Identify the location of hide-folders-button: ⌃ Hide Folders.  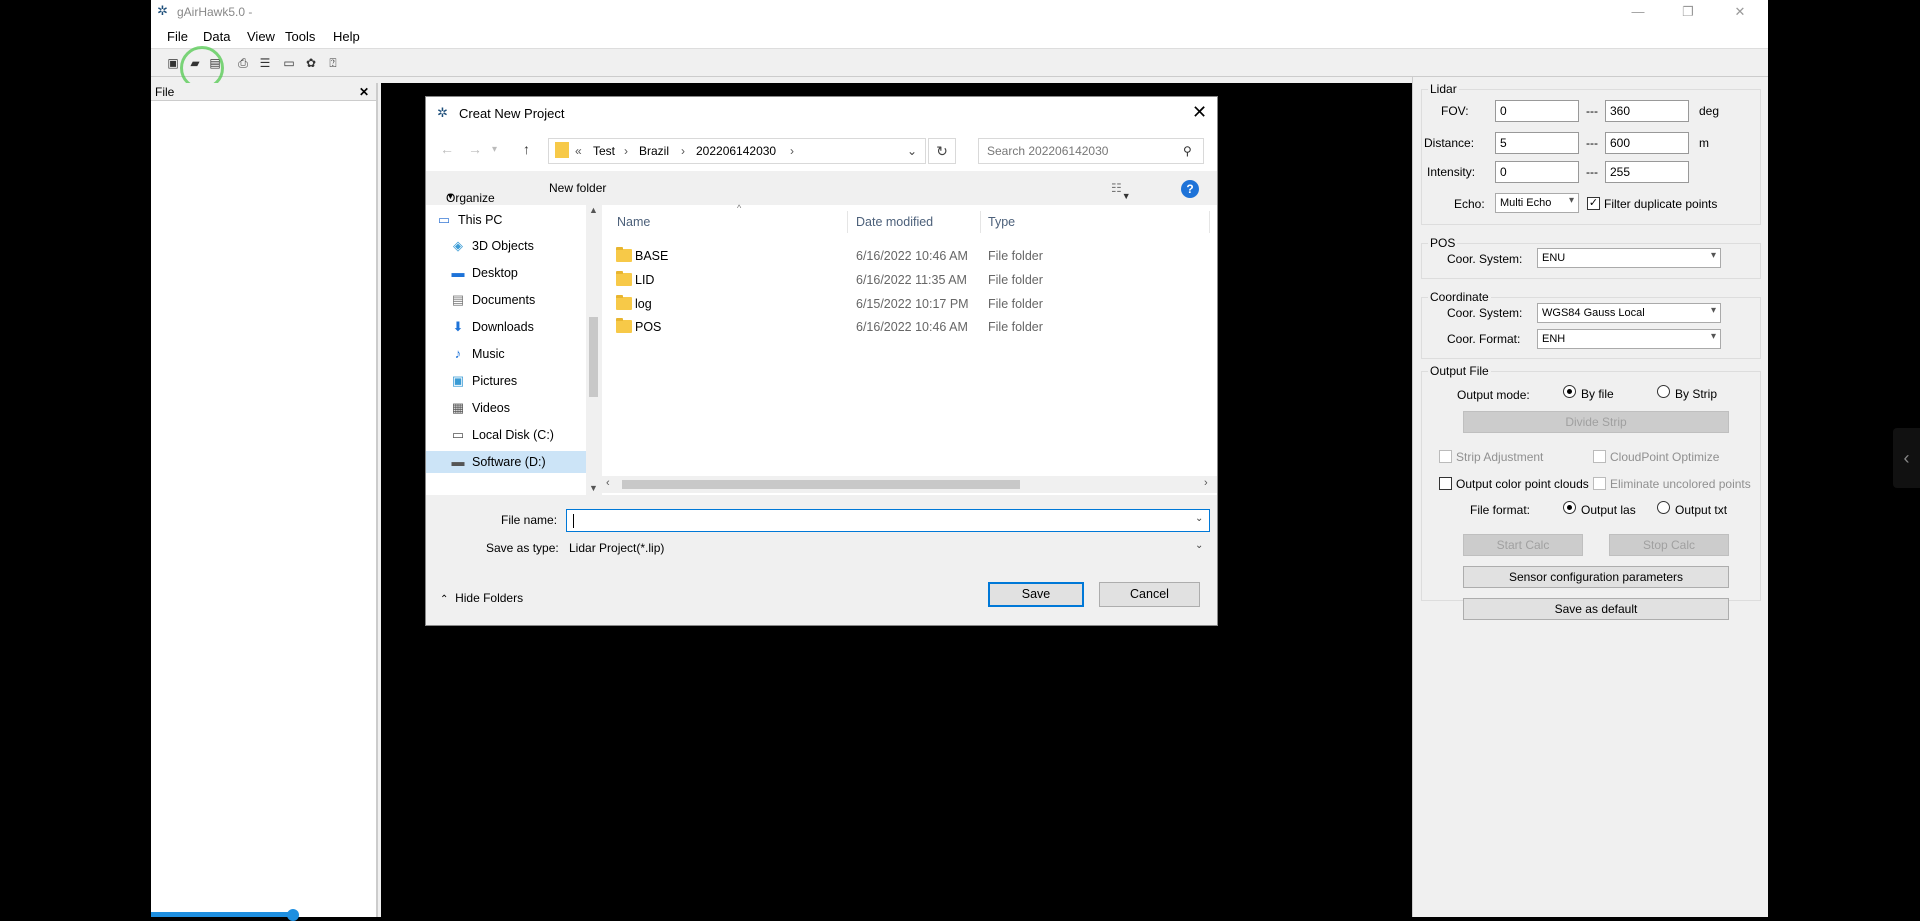
(481, 598).